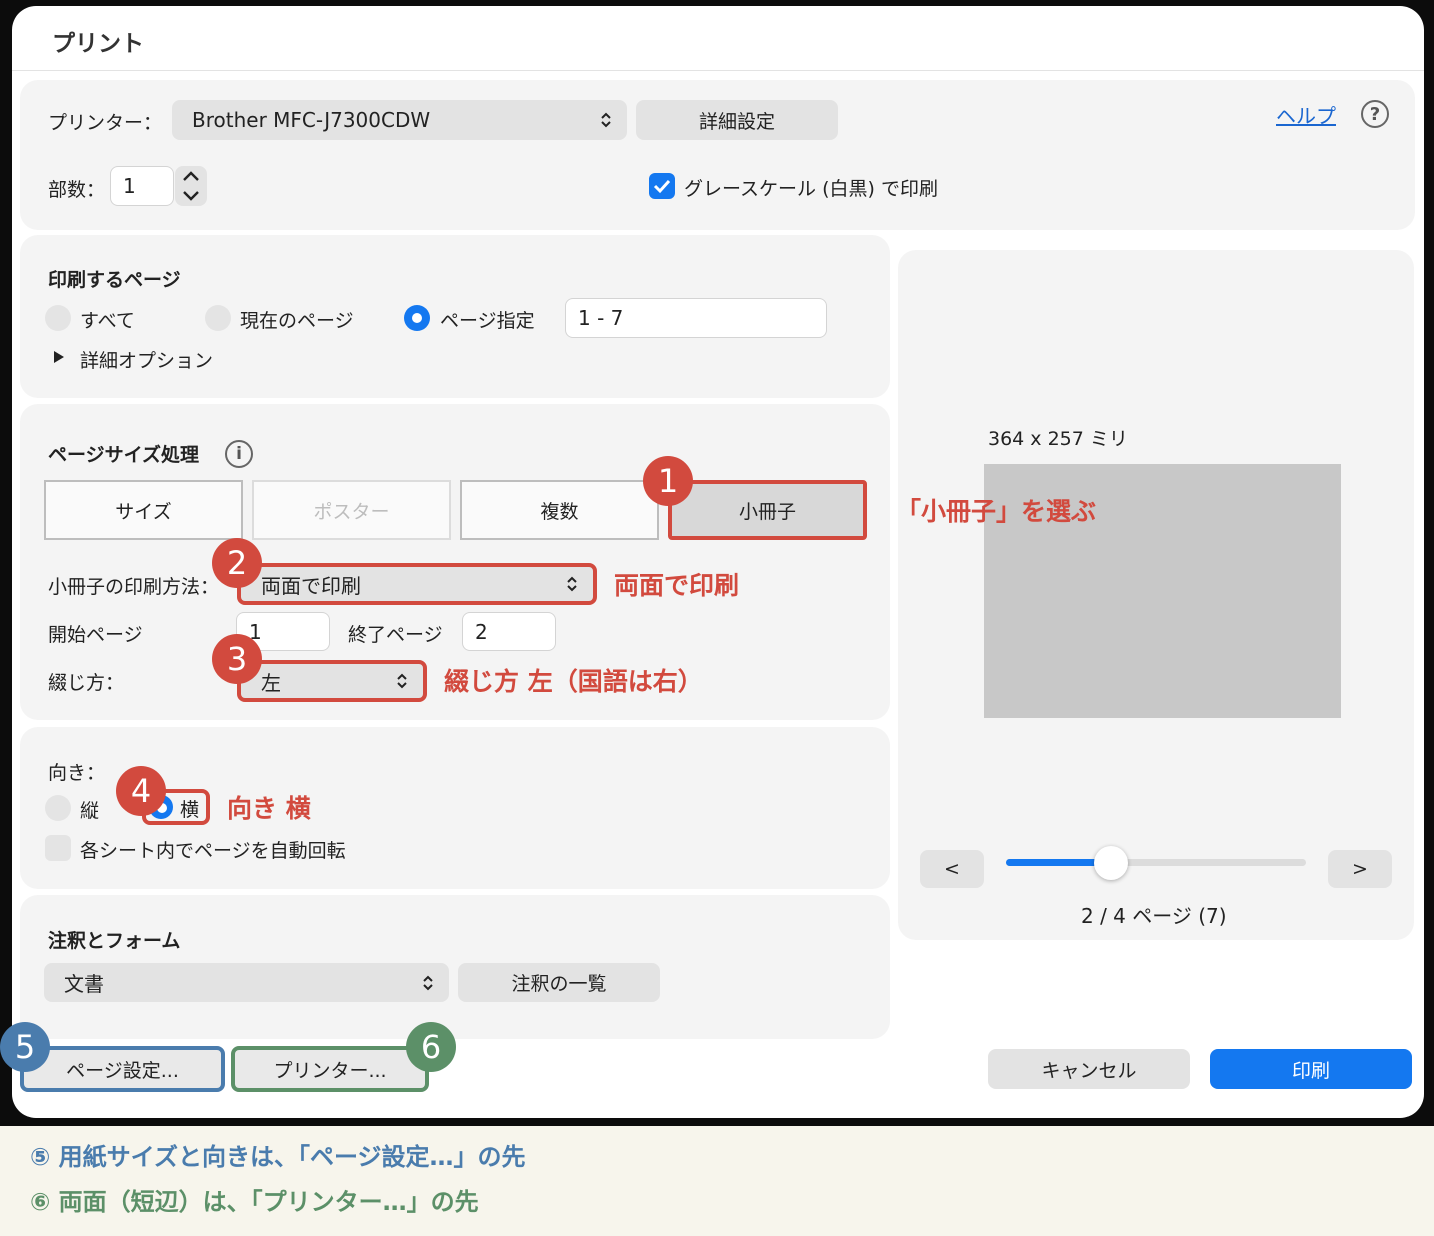 This screenshot has width=1434, height=1236. What do you see at coordinates (114, 280) in the screenshot?
I see `pages-heading: 印刷するページ` at bounding box center [114, 280].